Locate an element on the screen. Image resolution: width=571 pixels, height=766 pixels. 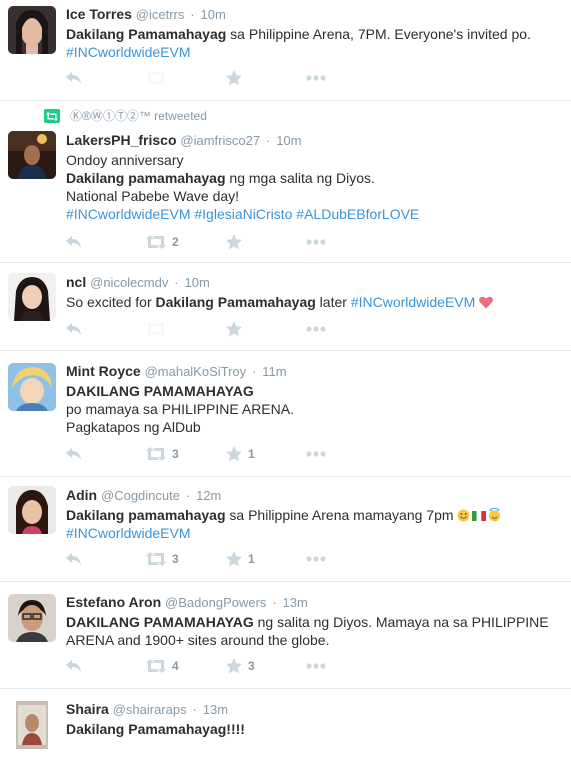
tweet-line: ARENA and 1900+ sites around the globe. is located at coordinates (198, 640).